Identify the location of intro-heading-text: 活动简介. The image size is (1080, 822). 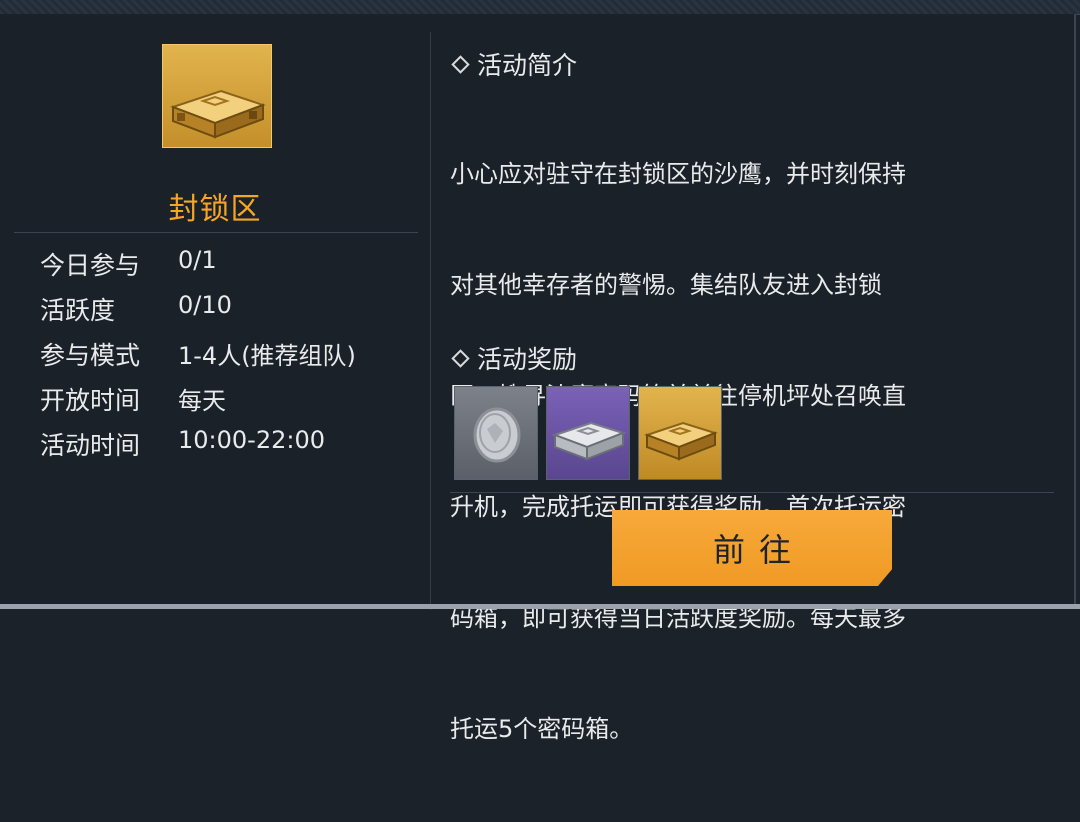
(527, 65).